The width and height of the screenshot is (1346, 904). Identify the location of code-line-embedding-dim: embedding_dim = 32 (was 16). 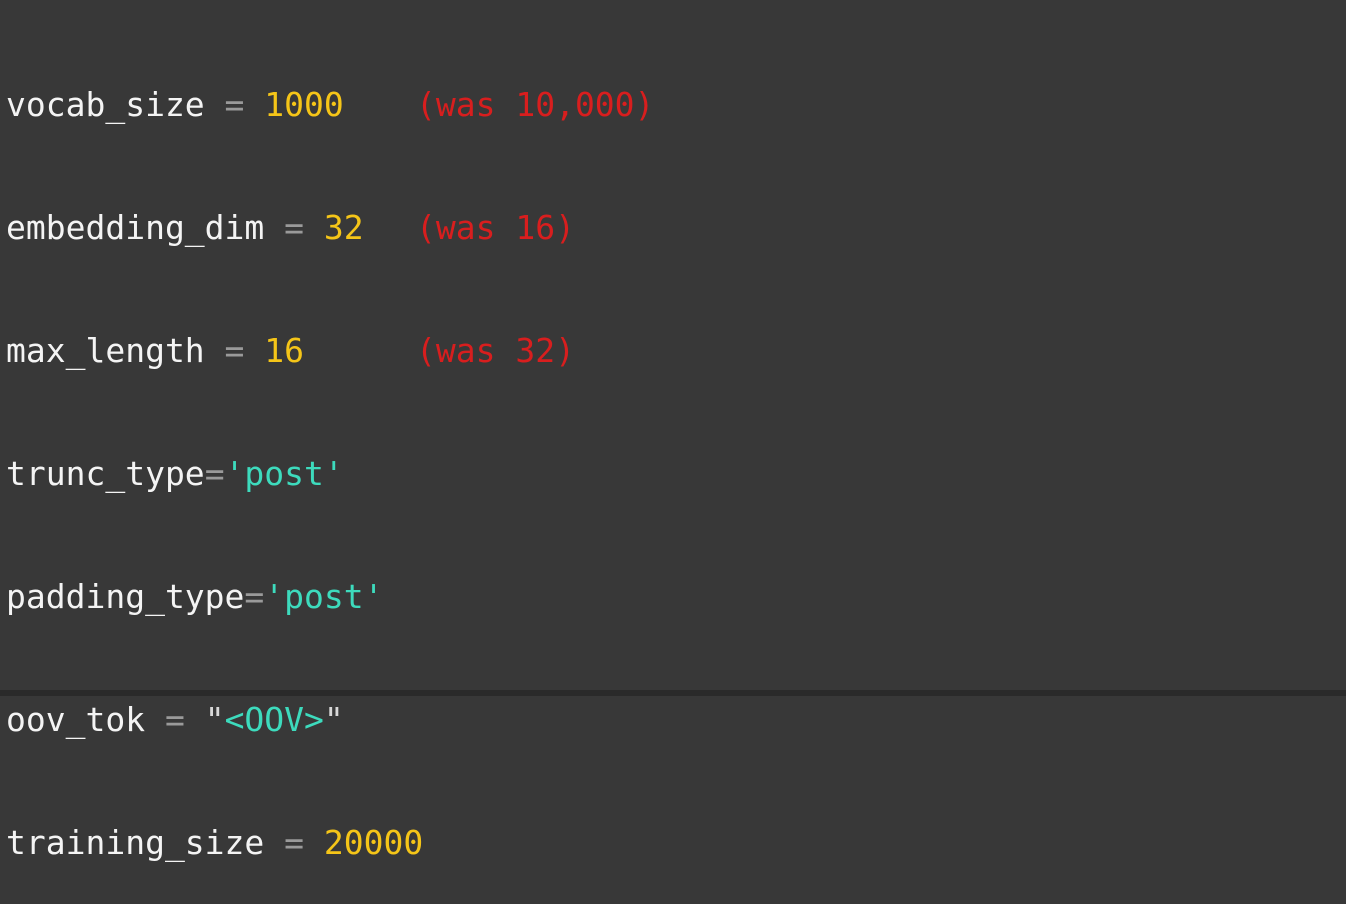
(290, 227).